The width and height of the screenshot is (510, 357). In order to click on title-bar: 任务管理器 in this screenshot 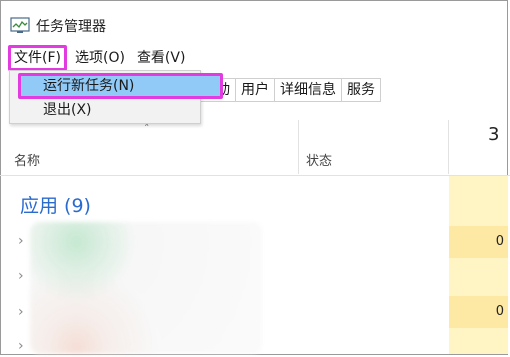, I will do `click(58, 26)`.